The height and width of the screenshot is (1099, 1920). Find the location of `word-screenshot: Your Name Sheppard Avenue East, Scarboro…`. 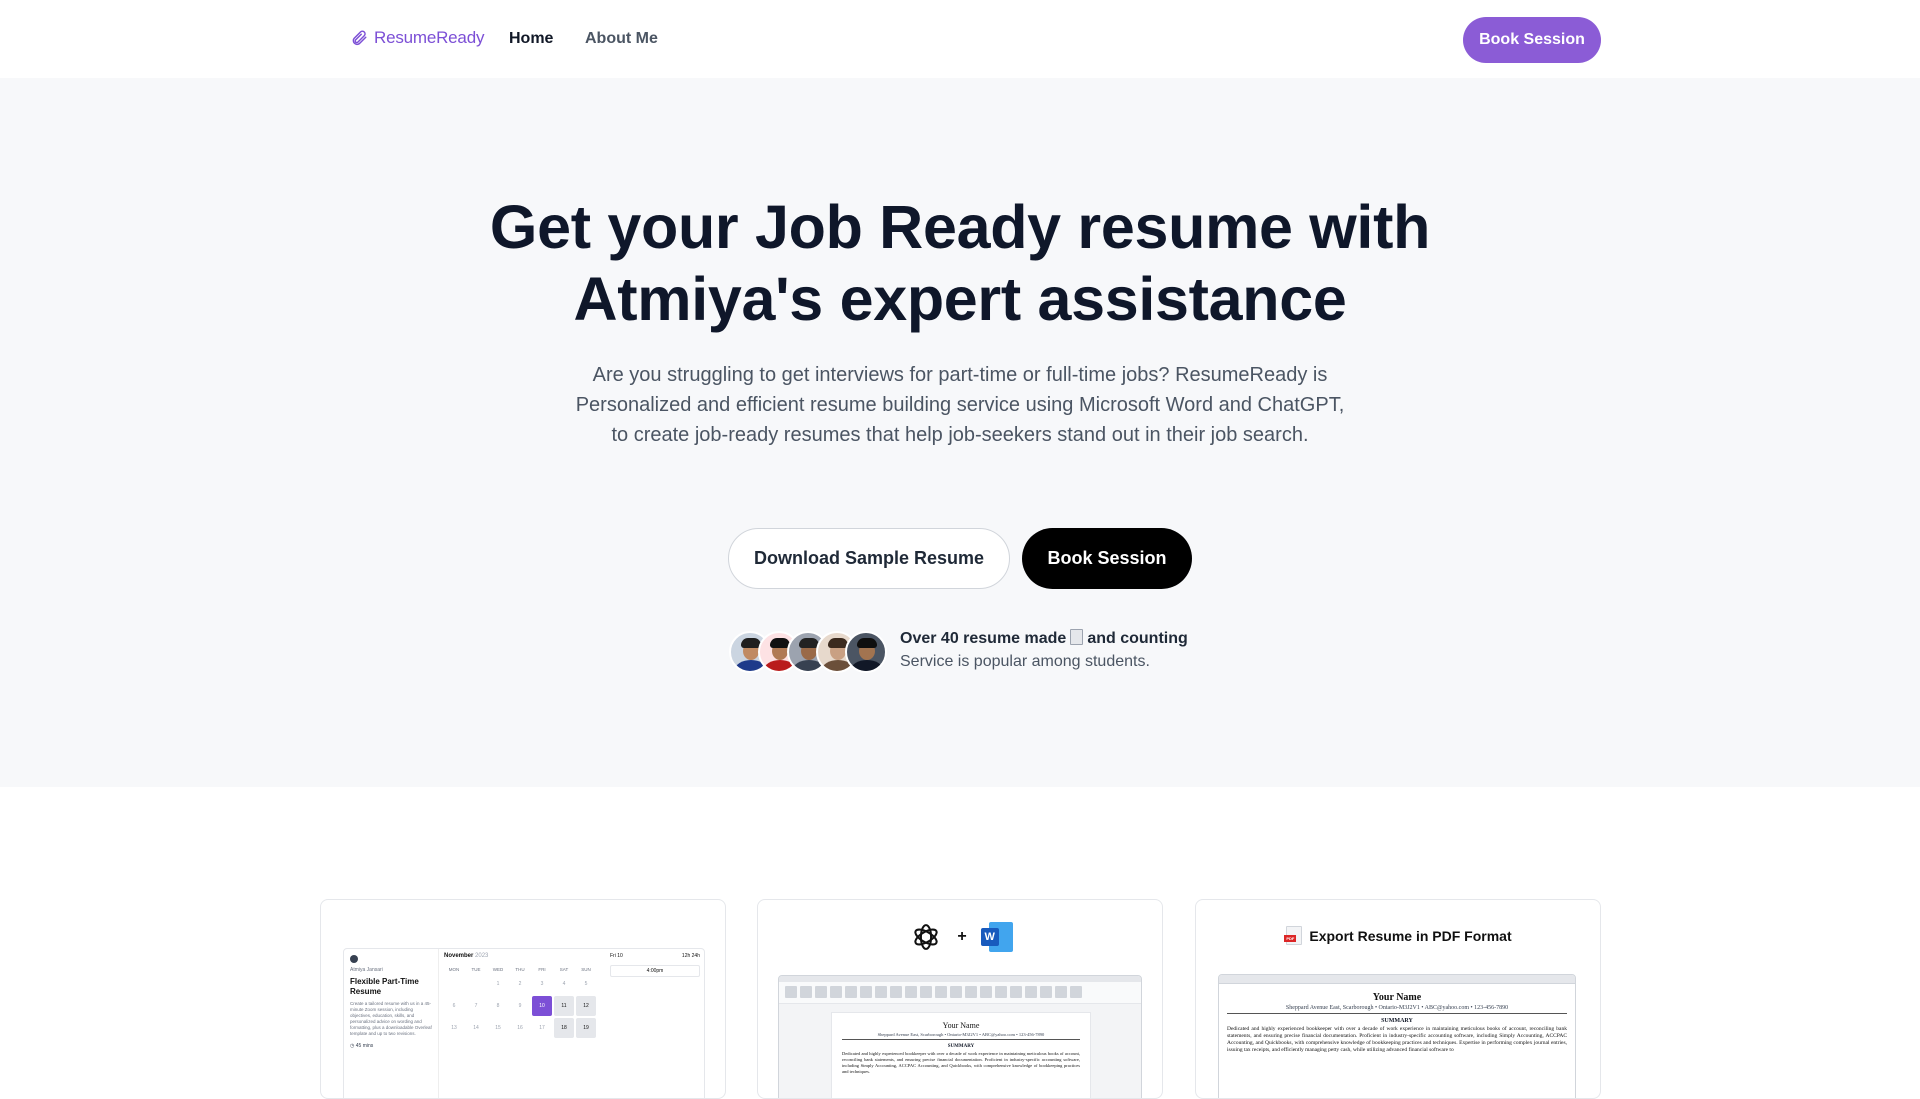

word-screenshot: Your Name Sheppard Avenue East, Scarboro… is located at coordinates (960, 1036).